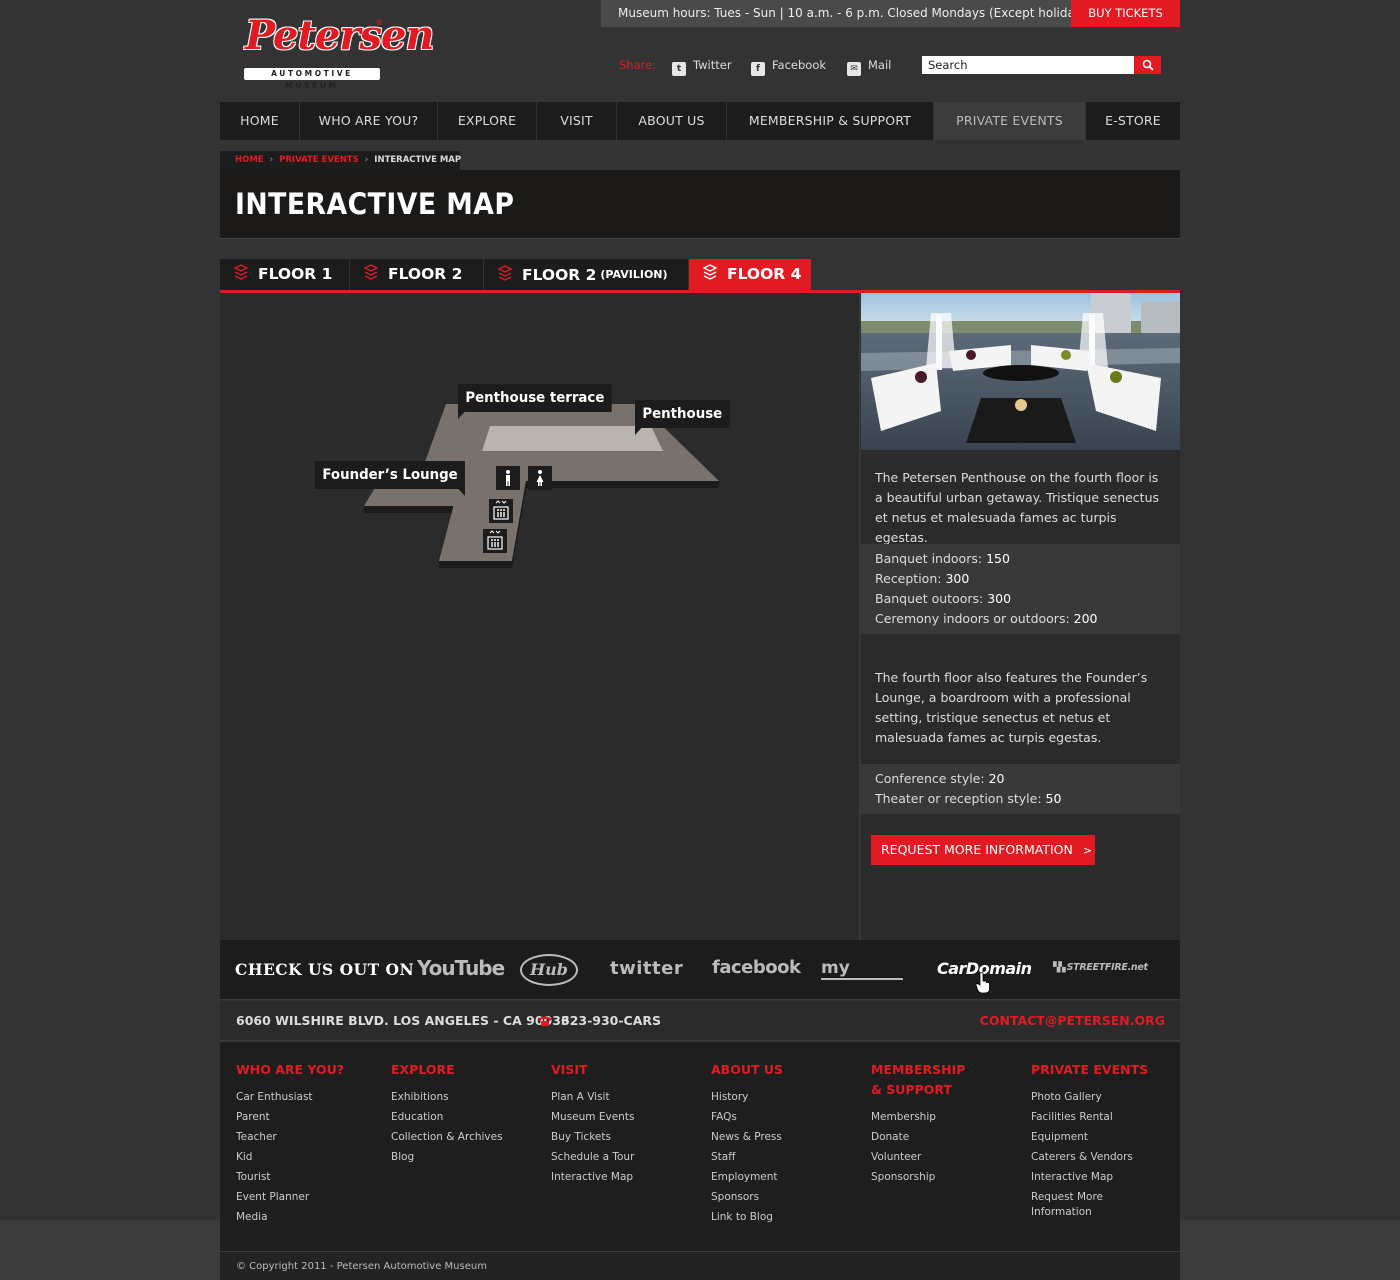 This screenshot has height=1280, width=1400. What do you see at coordinates (1091, 1070) in the screenshot?
I see `footer-heading: PRIVATE EVENTS` at bounding box center [1091, 1070].